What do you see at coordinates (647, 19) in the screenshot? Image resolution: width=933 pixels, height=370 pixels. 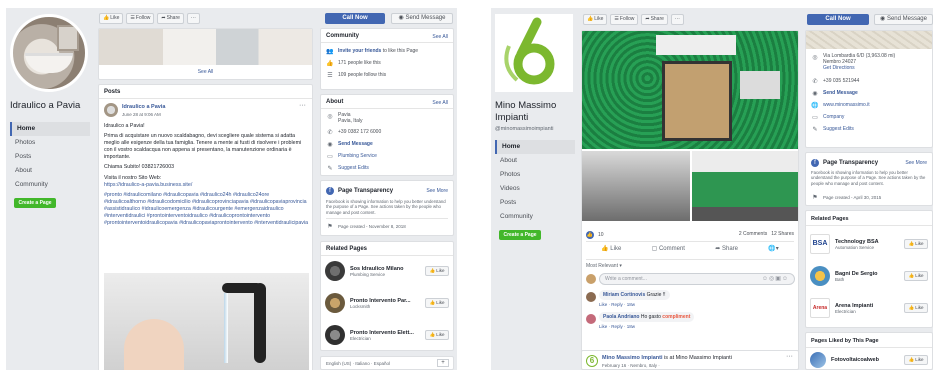 I see `share-arrow-icon: ➦` at bounding box center [647, 19].